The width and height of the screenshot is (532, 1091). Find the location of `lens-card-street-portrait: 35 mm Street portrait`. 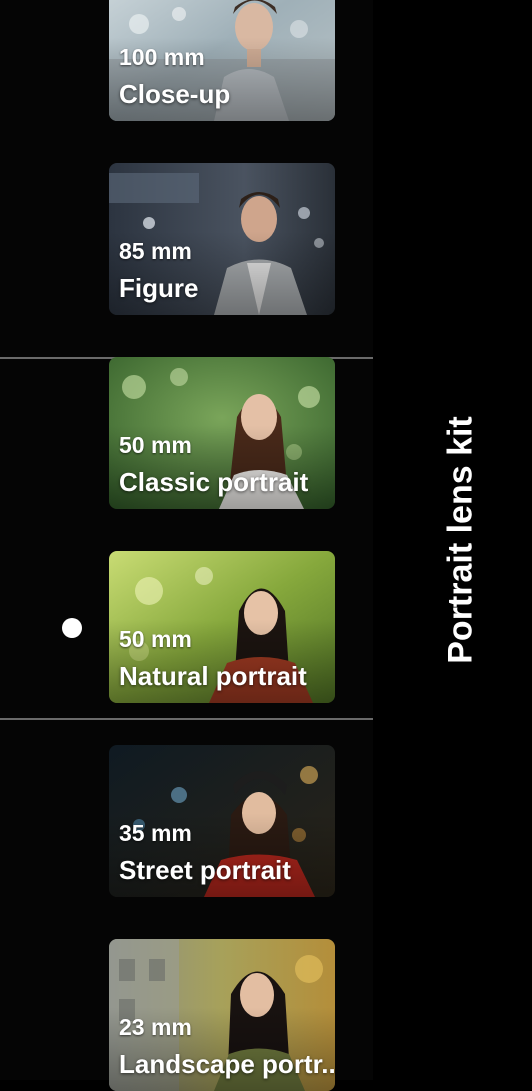

lens-card-street-portrait: 35 mm Street portrait is located at coordinates (222, 821).